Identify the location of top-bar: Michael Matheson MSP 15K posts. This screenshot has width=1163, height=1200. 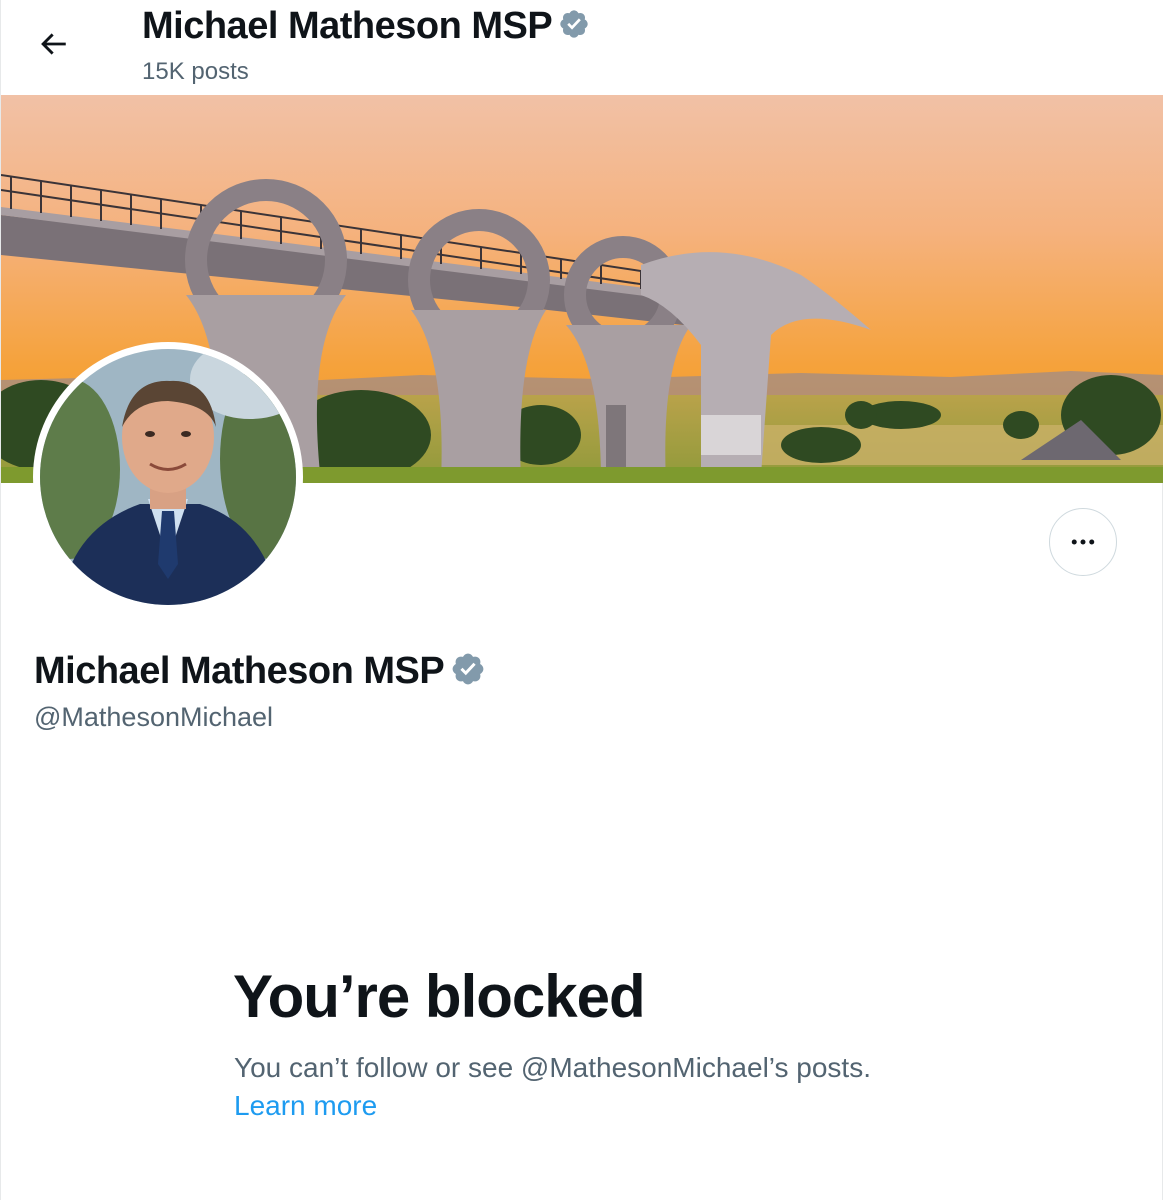
(582, 47).